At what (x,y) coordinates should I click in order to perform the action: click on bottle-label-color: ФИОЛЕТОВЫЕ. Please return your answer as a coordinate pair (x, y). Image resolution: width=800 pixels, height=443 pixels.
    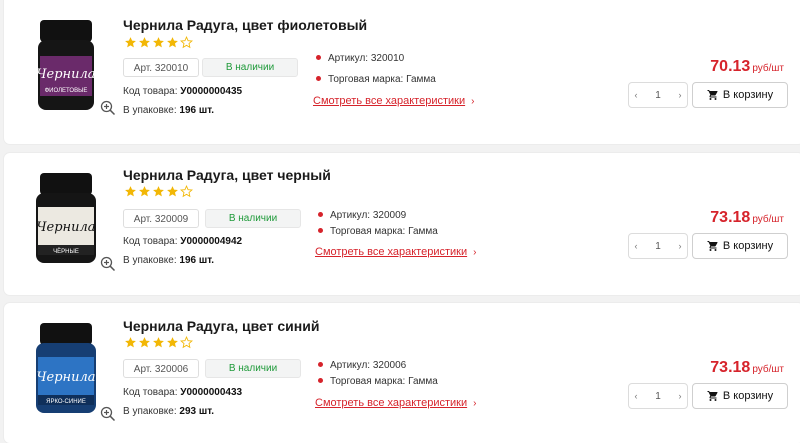
    Looking at the image, I should click on (66, 91).